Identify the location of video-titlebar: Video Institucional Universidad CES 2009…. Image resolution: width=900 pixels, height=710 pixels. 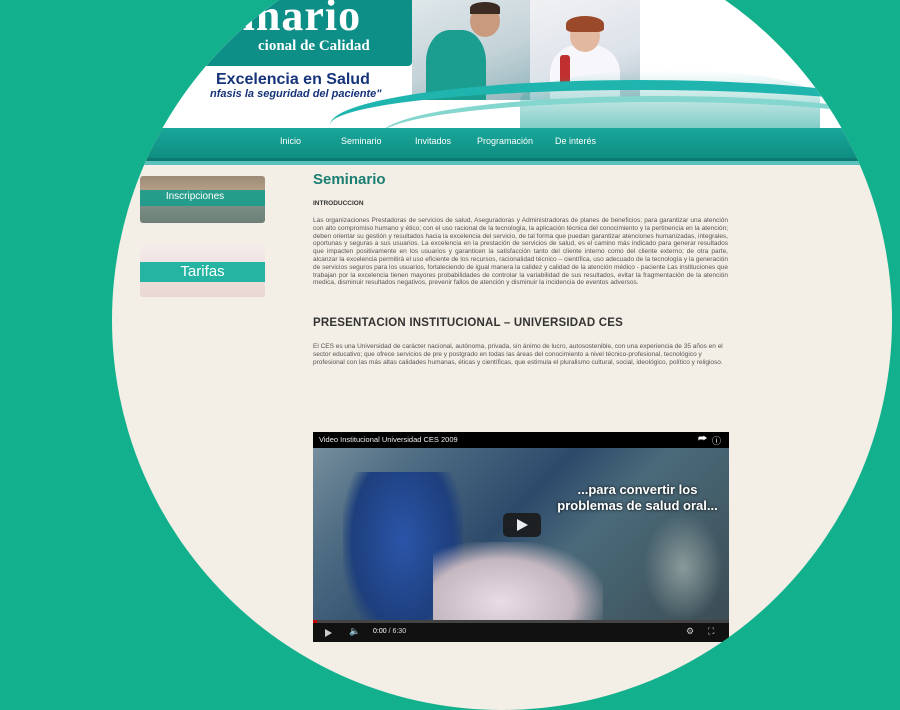
(521, 440).